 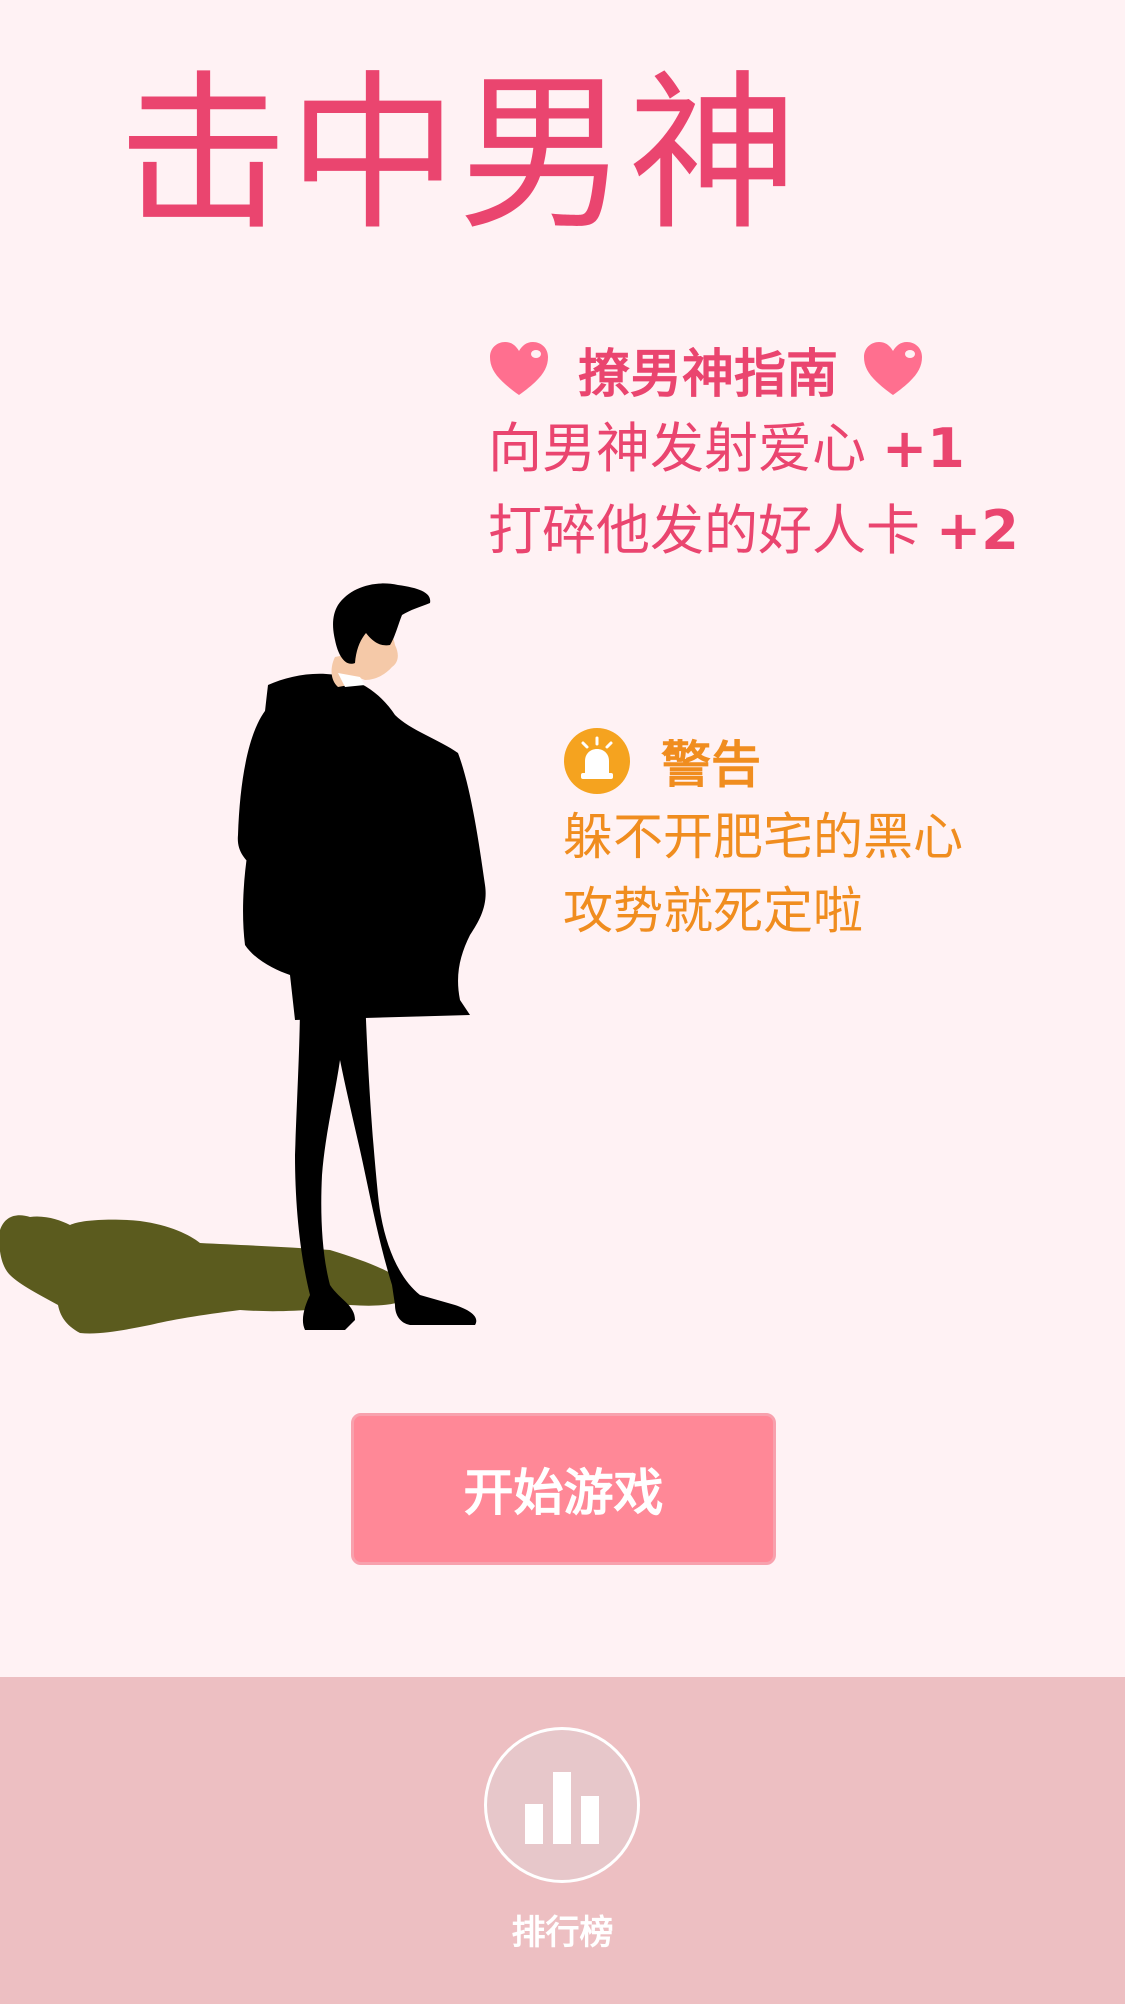 I want to click on guide-header: 撩男神指南, so click(x=788, y=369).